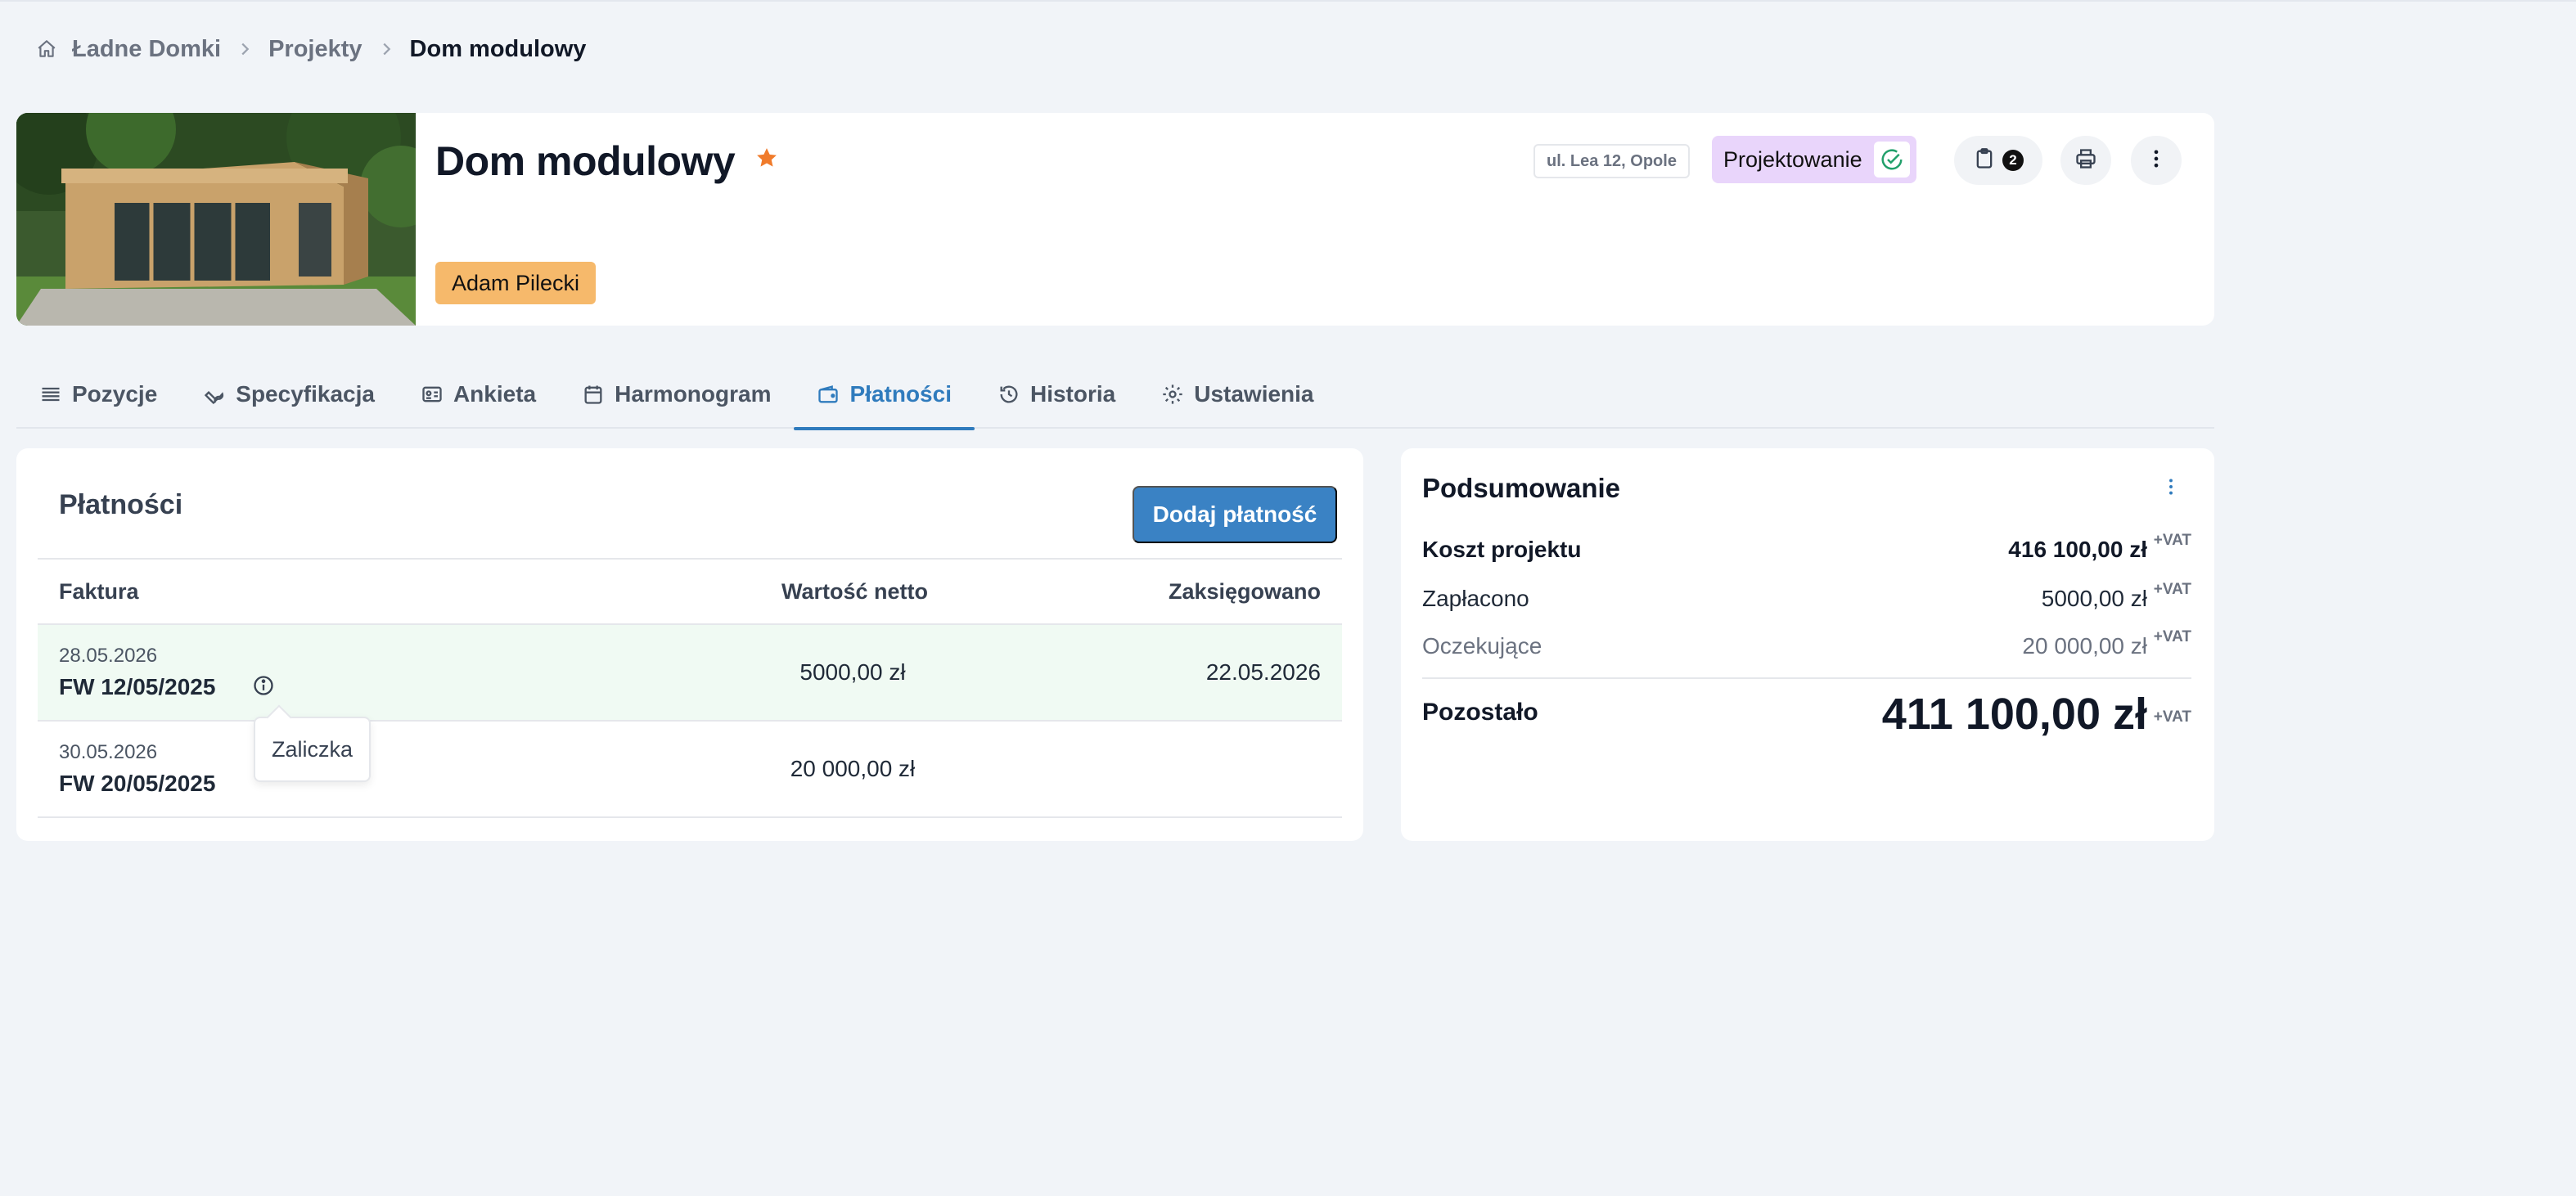 The width and height of the screenshot is (2576, 1196). I want to click on calendar-icon, so click(593, 394).